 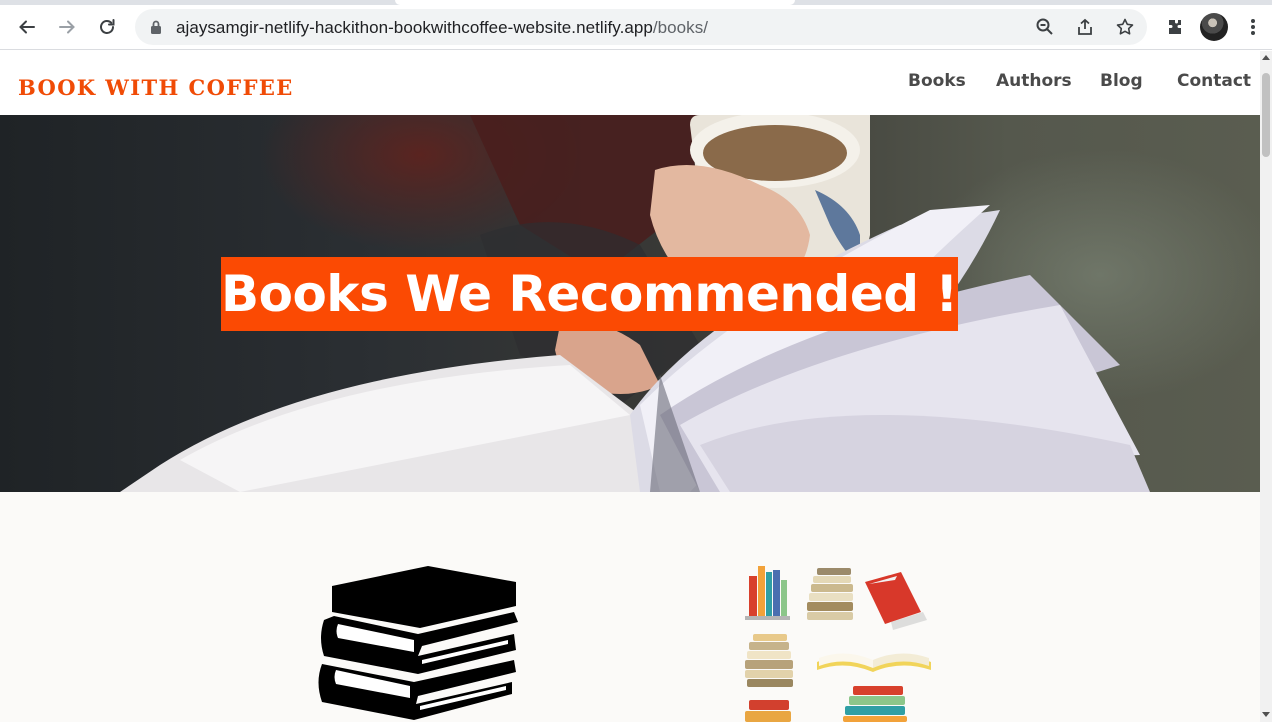 What do you see at coordinates (1121, 81) in the screenshot?
I see `nav-blog: Blog` at bounding box center [1121, 81].